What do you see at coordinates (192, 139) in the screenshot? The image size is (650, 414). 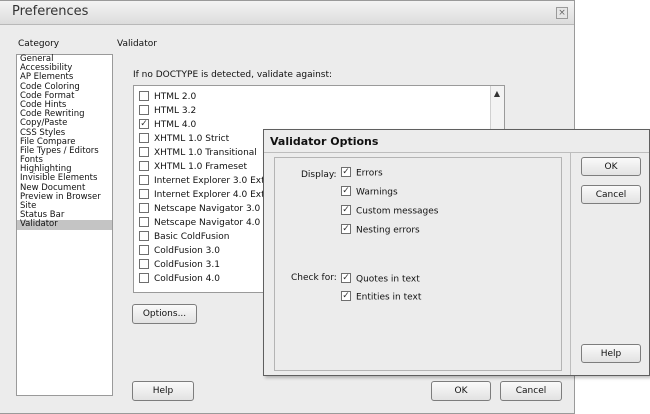 I see `doctype-label-text: XHTML 1.0 Strict` at bounding box center [192, 139].